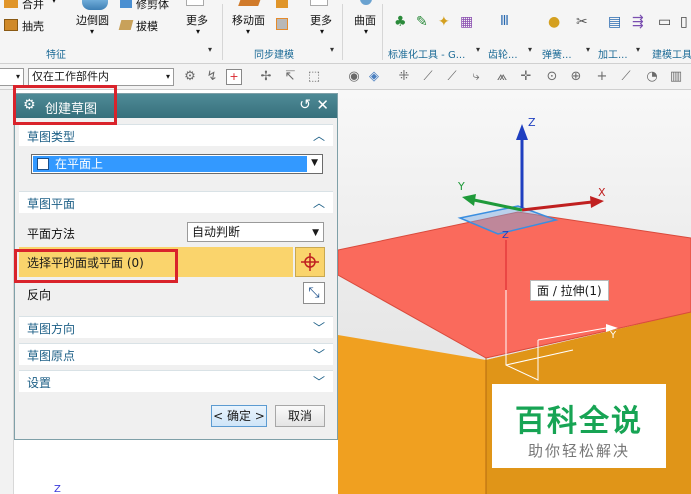 The height and width of the screenshot is (494, 691). I want to click on trim-body-button: 修剪体, so click(152, 6).